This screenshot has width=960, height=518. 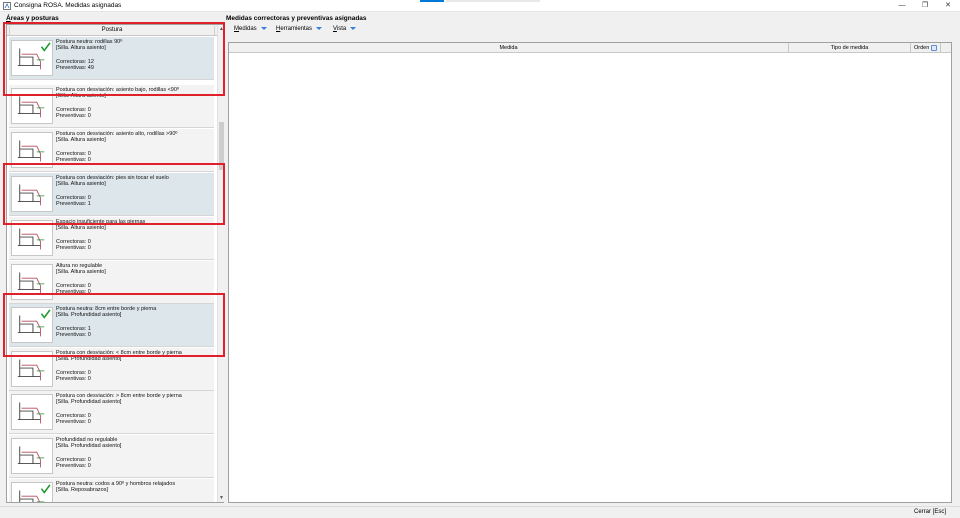 What do you see at coordinates (930, 512) in the screenshot?
I see `close-button: Cerrar [Esc]` at bounding box center [930, 512].